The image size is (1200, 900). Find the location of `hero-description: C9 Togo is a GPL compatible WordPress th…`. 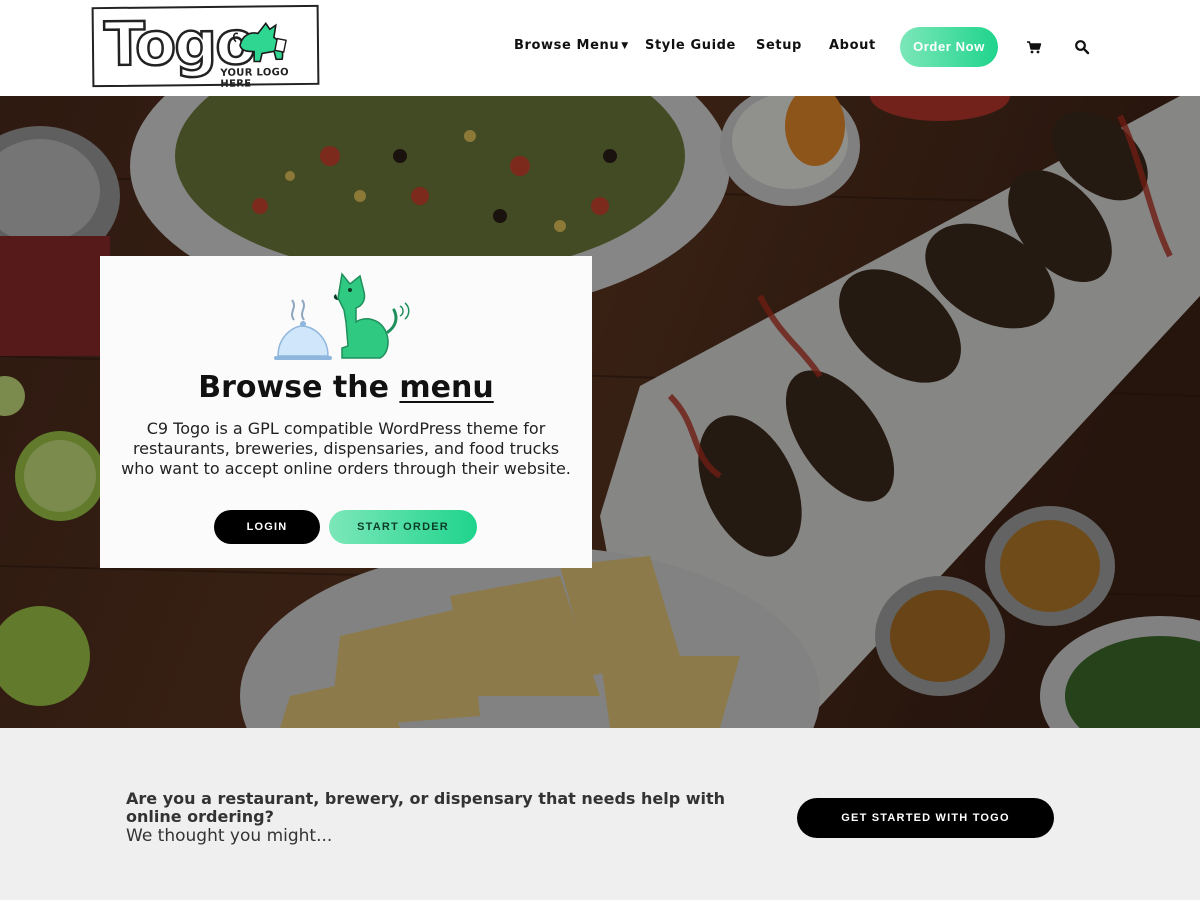

hero-description: C9 Togo is a GPL compatible WordPress th… is located at coordinates (346, 448).